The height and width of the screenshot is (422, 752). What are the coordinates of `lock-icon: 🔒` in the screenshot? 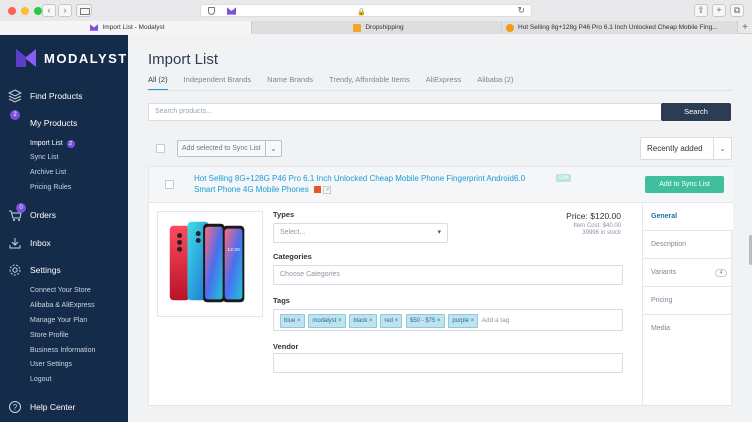 It's located at (361, 12).